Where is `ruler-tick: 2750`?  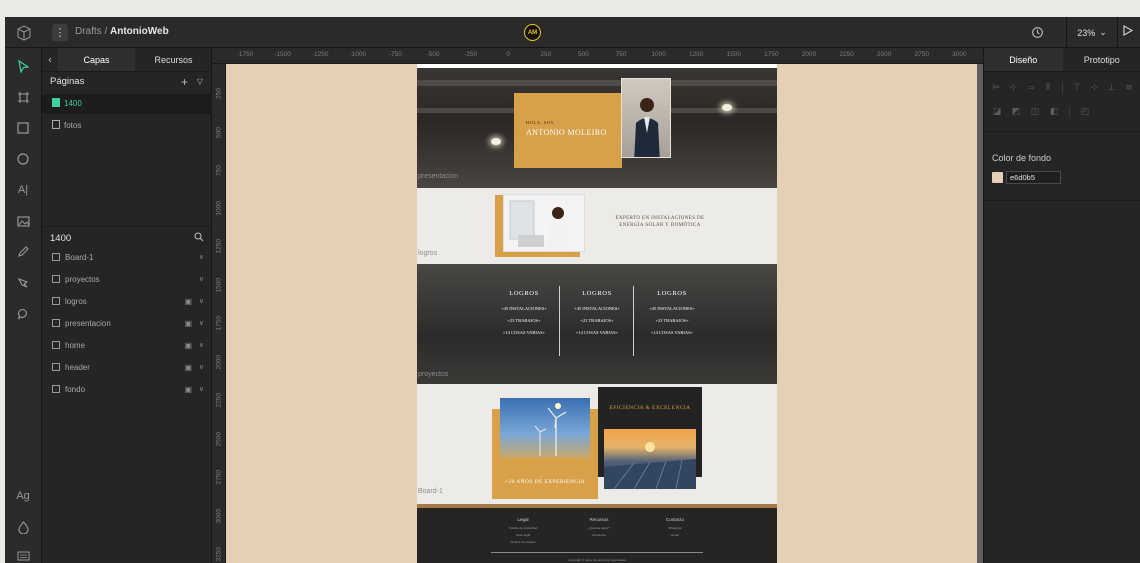
ruler-tick: 2750 is located at coordinates (922, 54).